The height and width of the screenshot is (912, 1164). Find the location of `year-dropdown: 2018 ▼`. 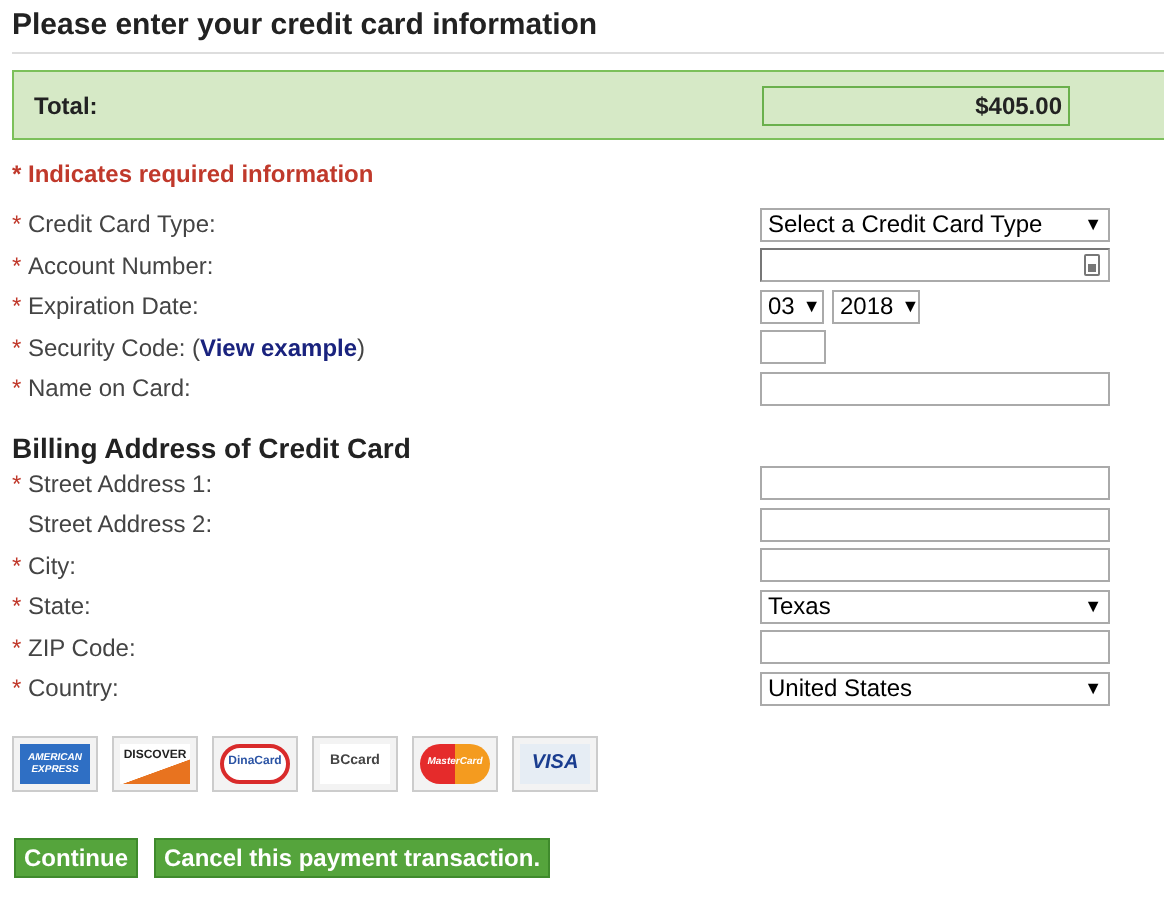

year-dropdown: 2018 ▼ is located at coordinates (876, 306).